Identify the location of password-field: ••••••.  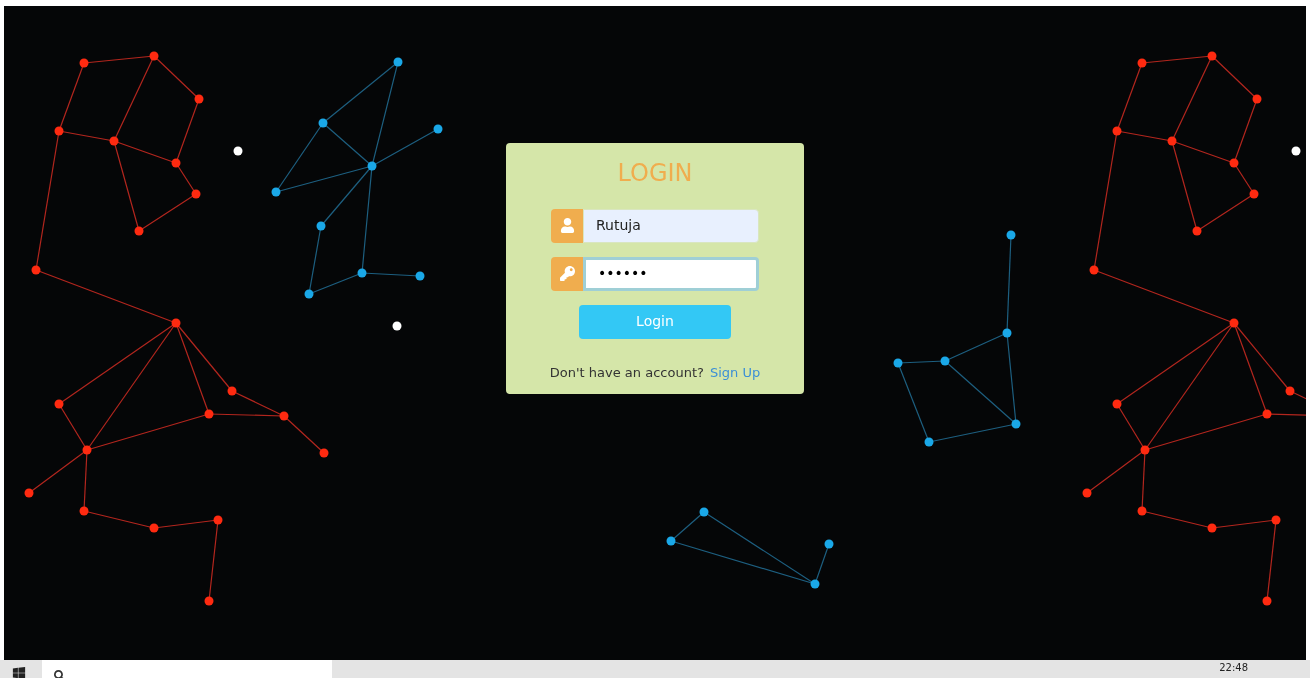
(671, 273).